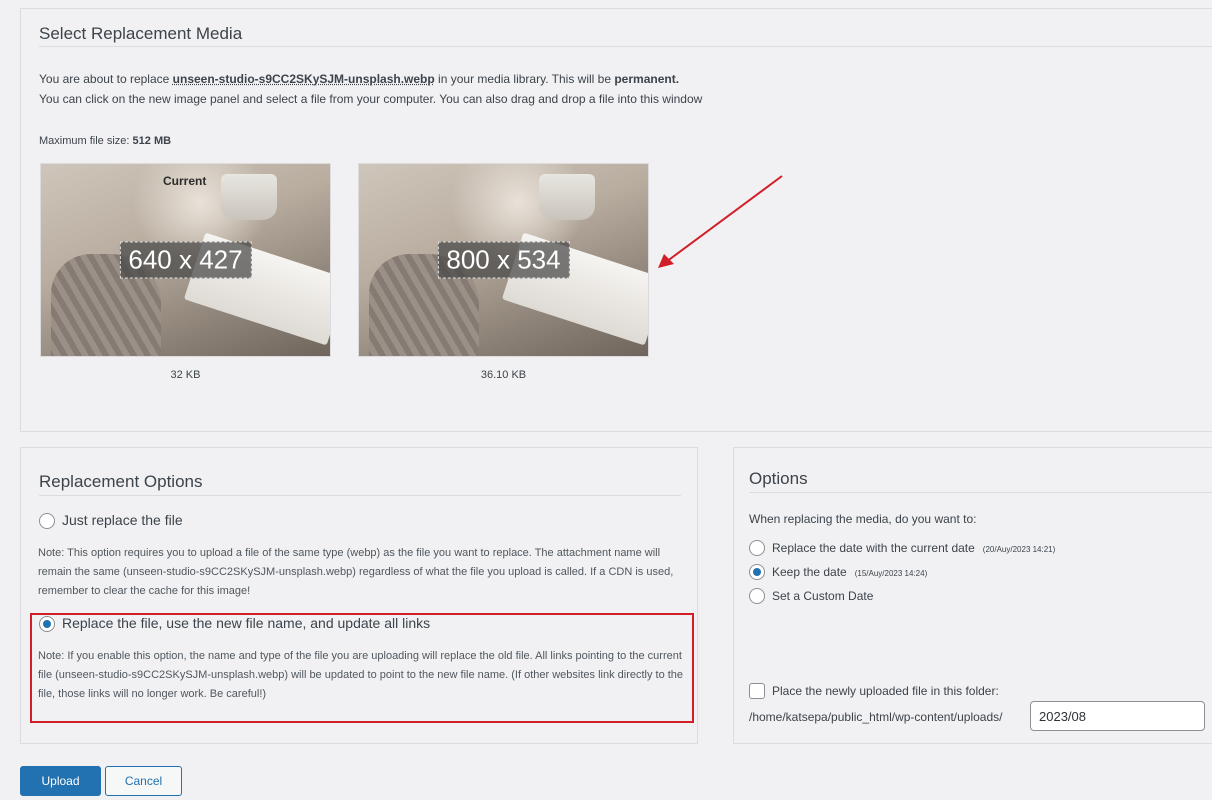  Describe the element at coordinates (822, 596) in the screenshot. I see `custom-date-label: Set a Custom Date` at that location.